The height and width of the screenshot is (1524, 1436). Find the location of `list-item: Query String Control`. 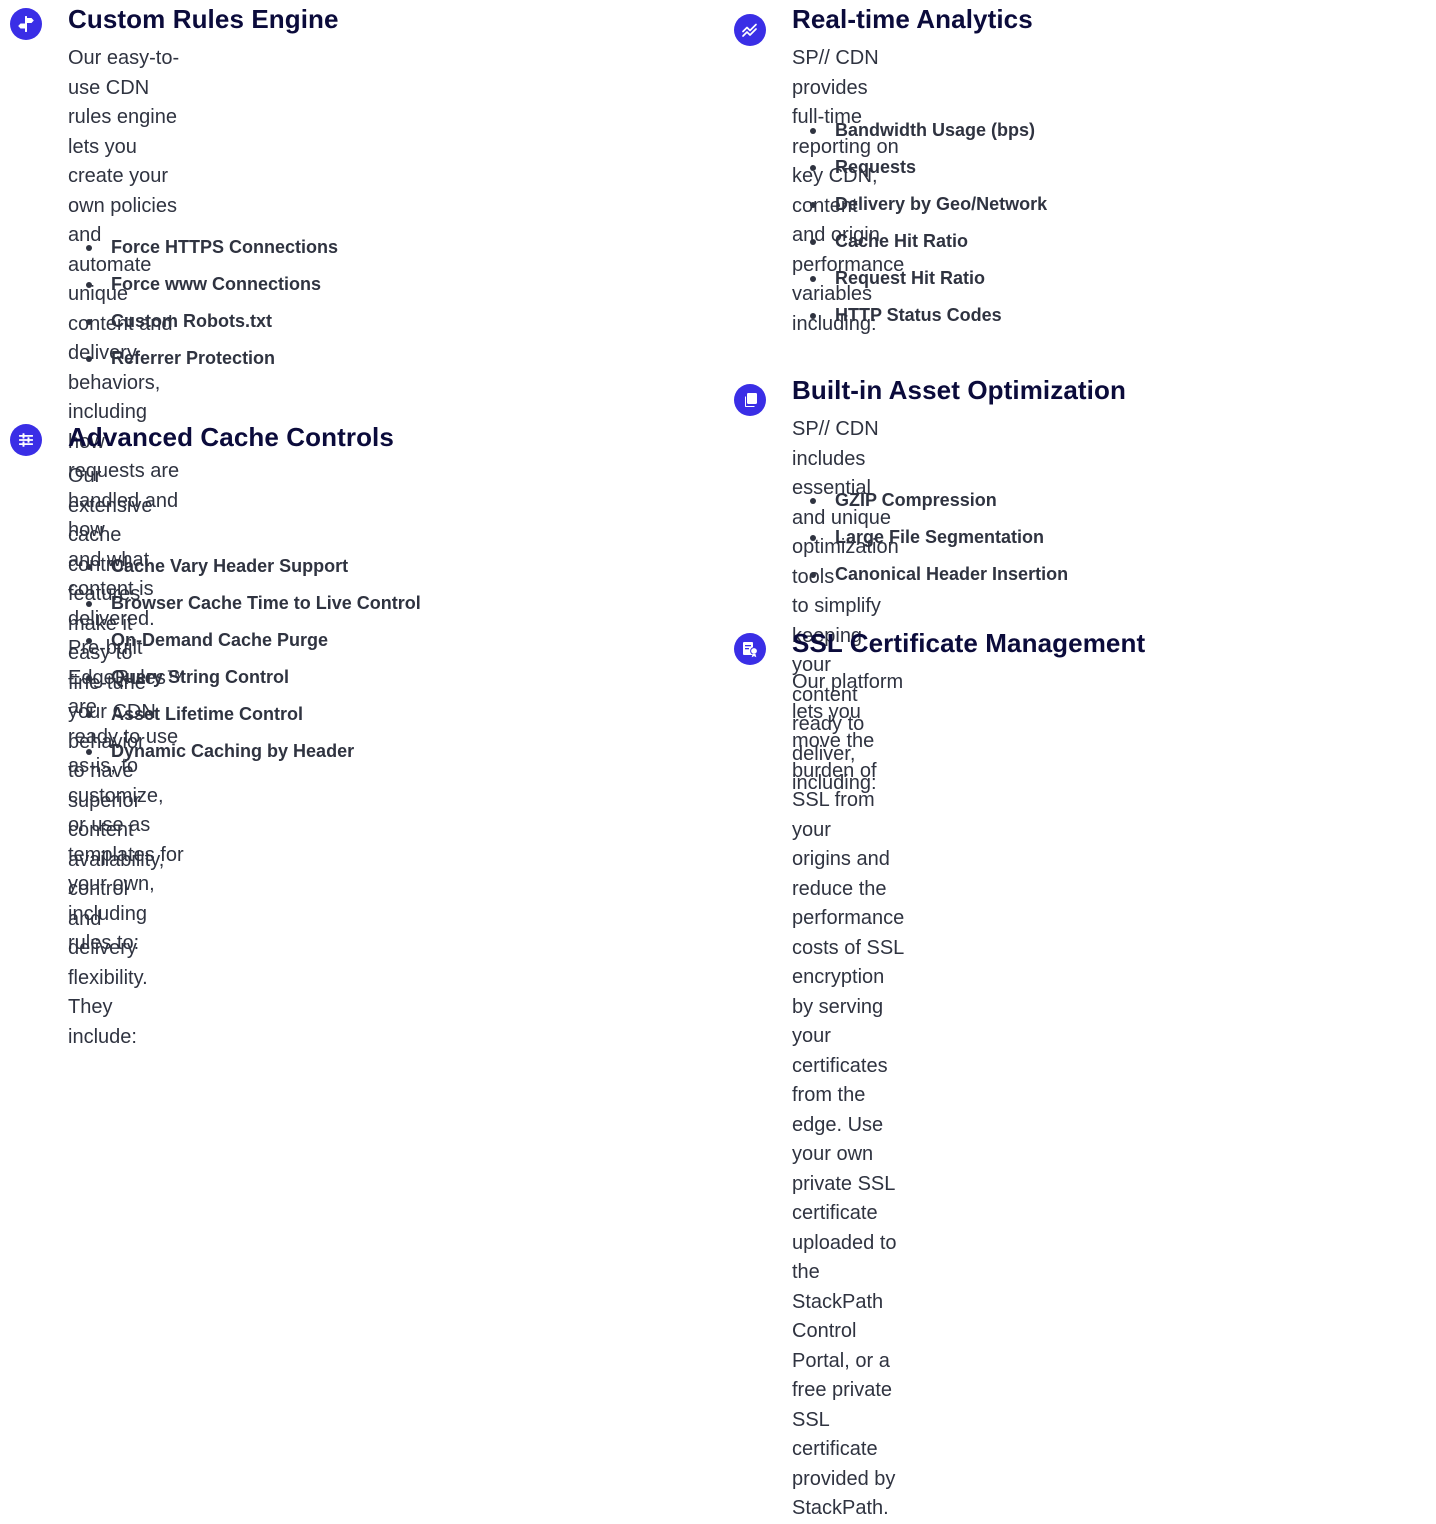

list-item: Query String Control is located at coordinates (244, 677).